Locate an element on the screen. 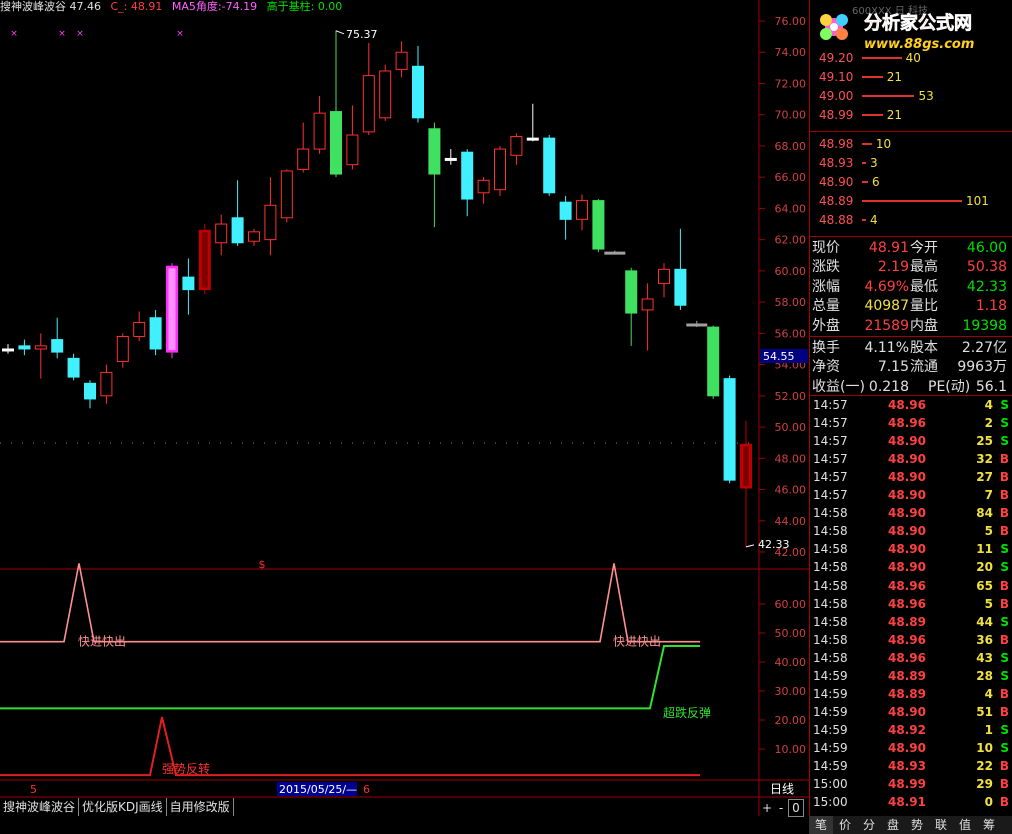 This screenshot has height=834, width=1012. sell-row: 49.00 53 is located at coordinates (911, 96).